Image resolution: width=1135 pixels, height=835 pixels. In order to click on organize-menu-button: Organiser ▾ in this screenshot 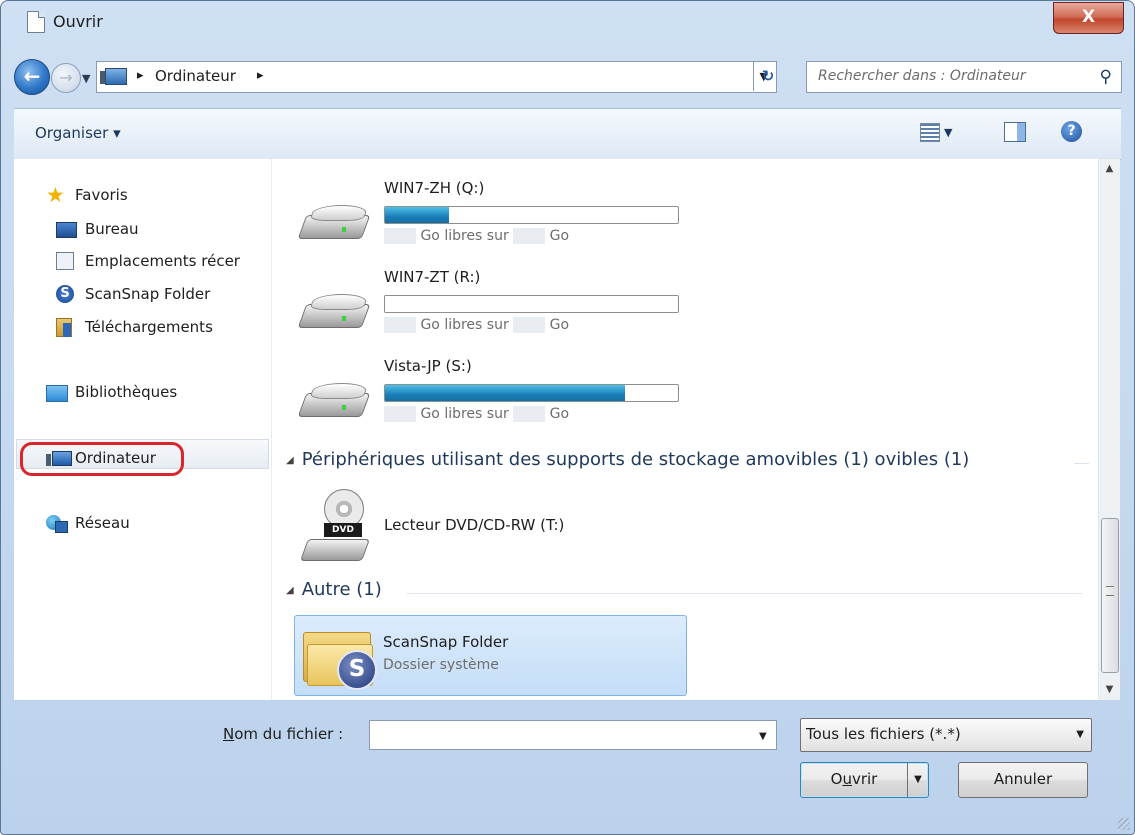, I will do `click(78, 133)`.